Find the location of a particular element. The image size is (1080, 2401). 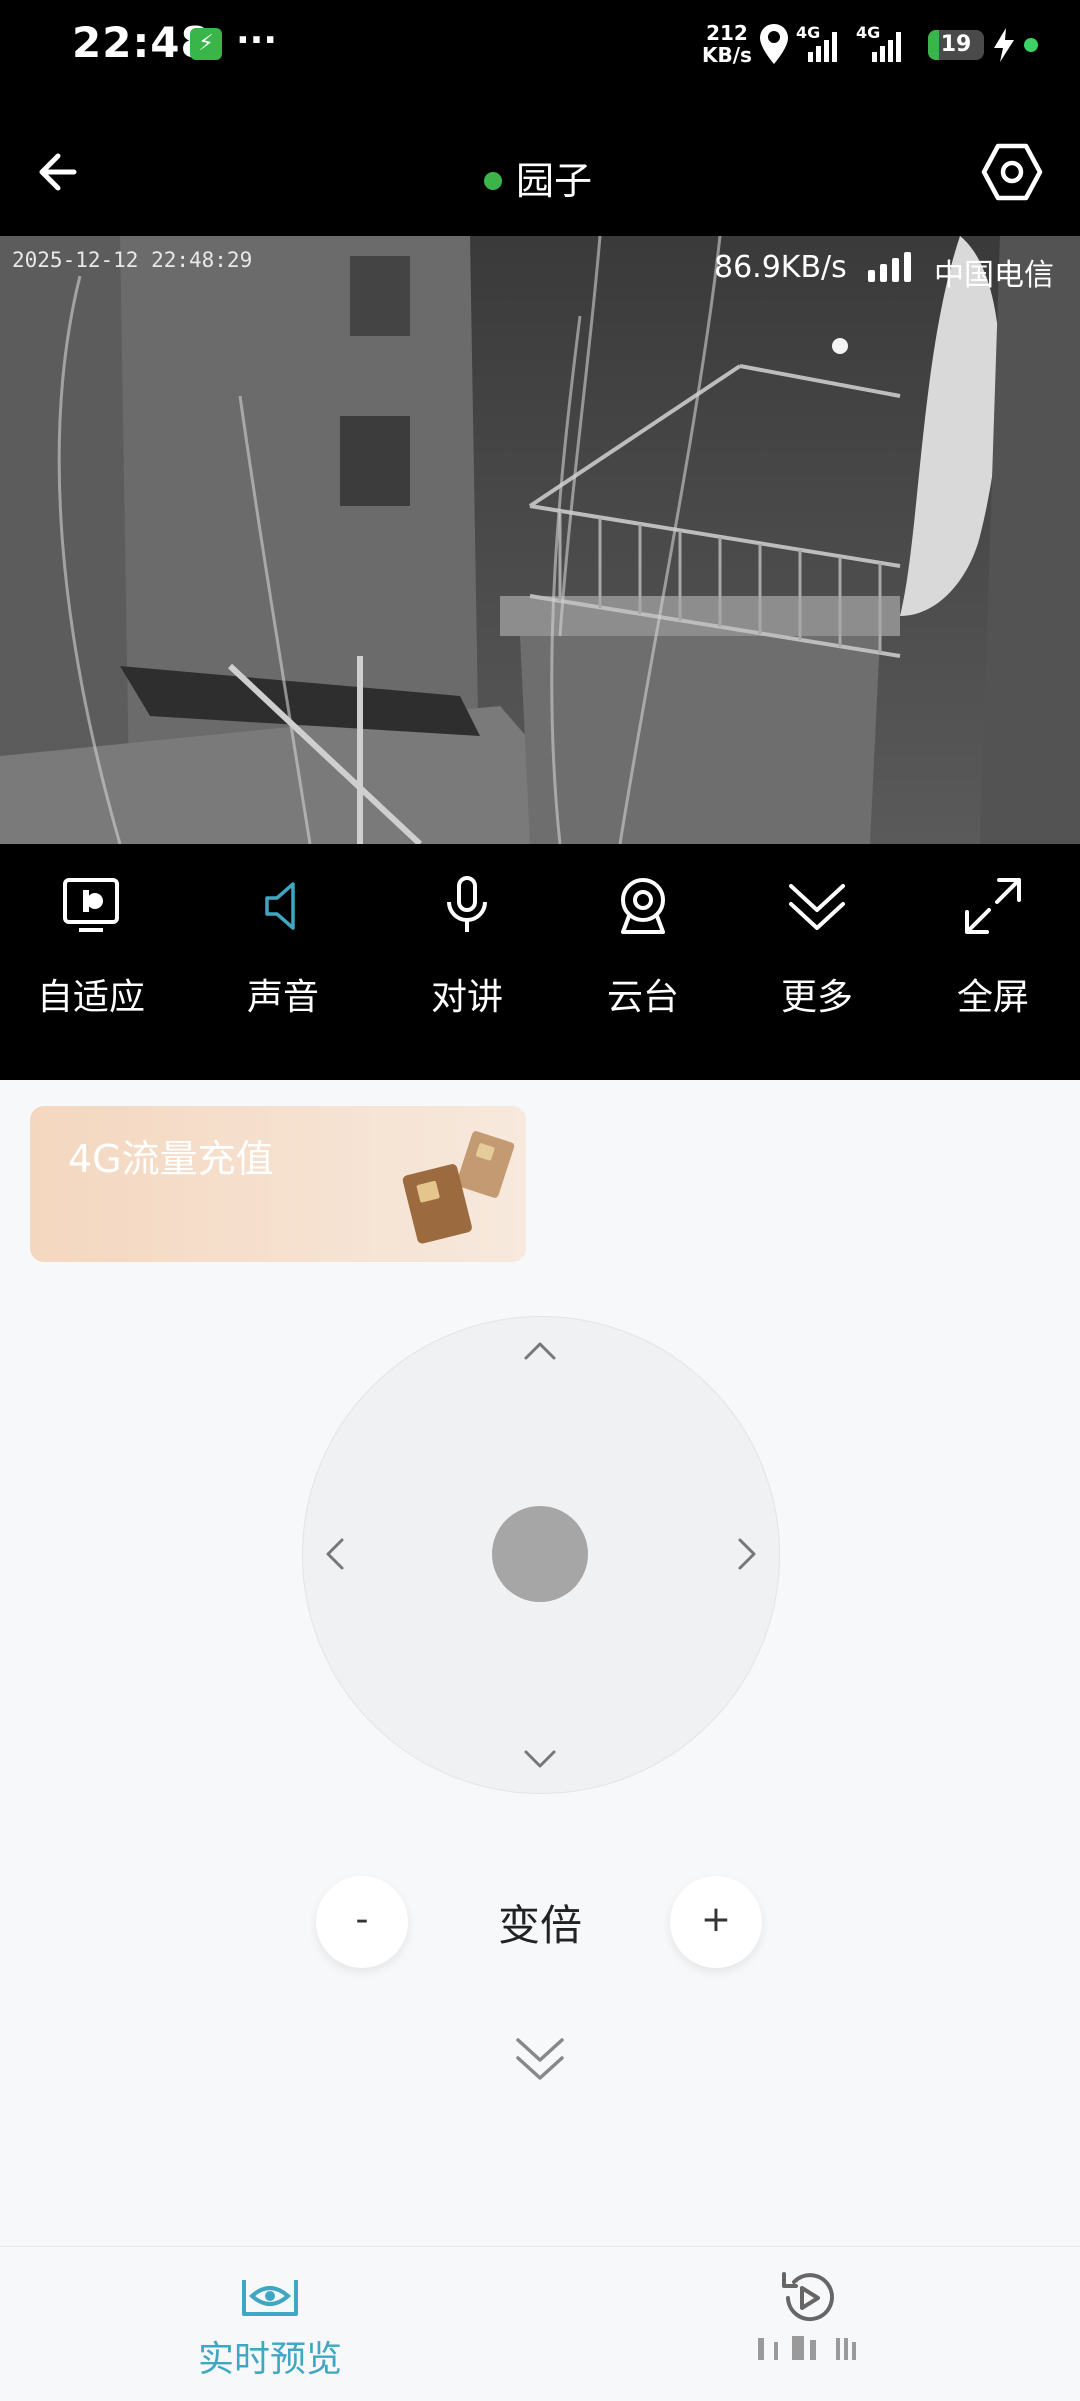

more-notifications-icon: ··· is located at coordinates (257, 40).